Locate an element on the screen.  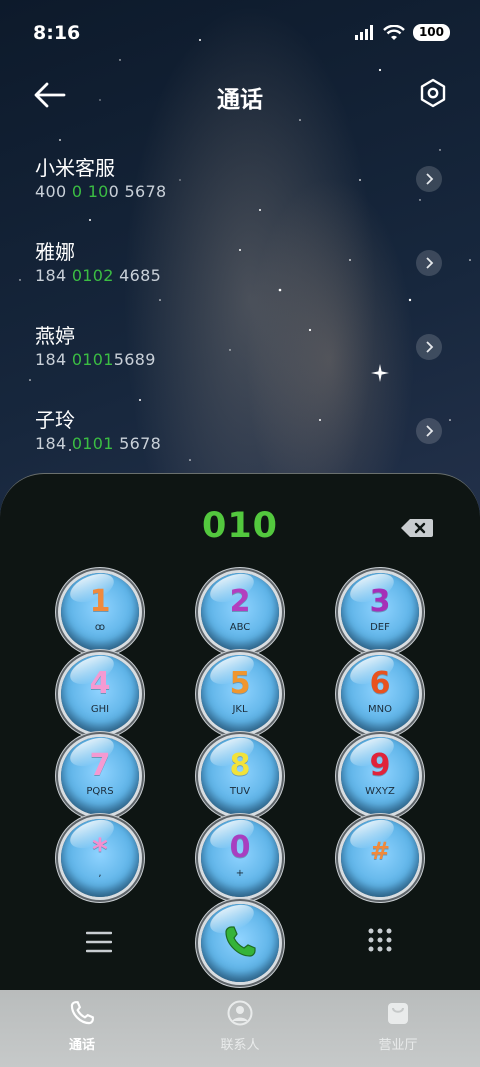
header: 通话 is located at coordinates (240, 95).